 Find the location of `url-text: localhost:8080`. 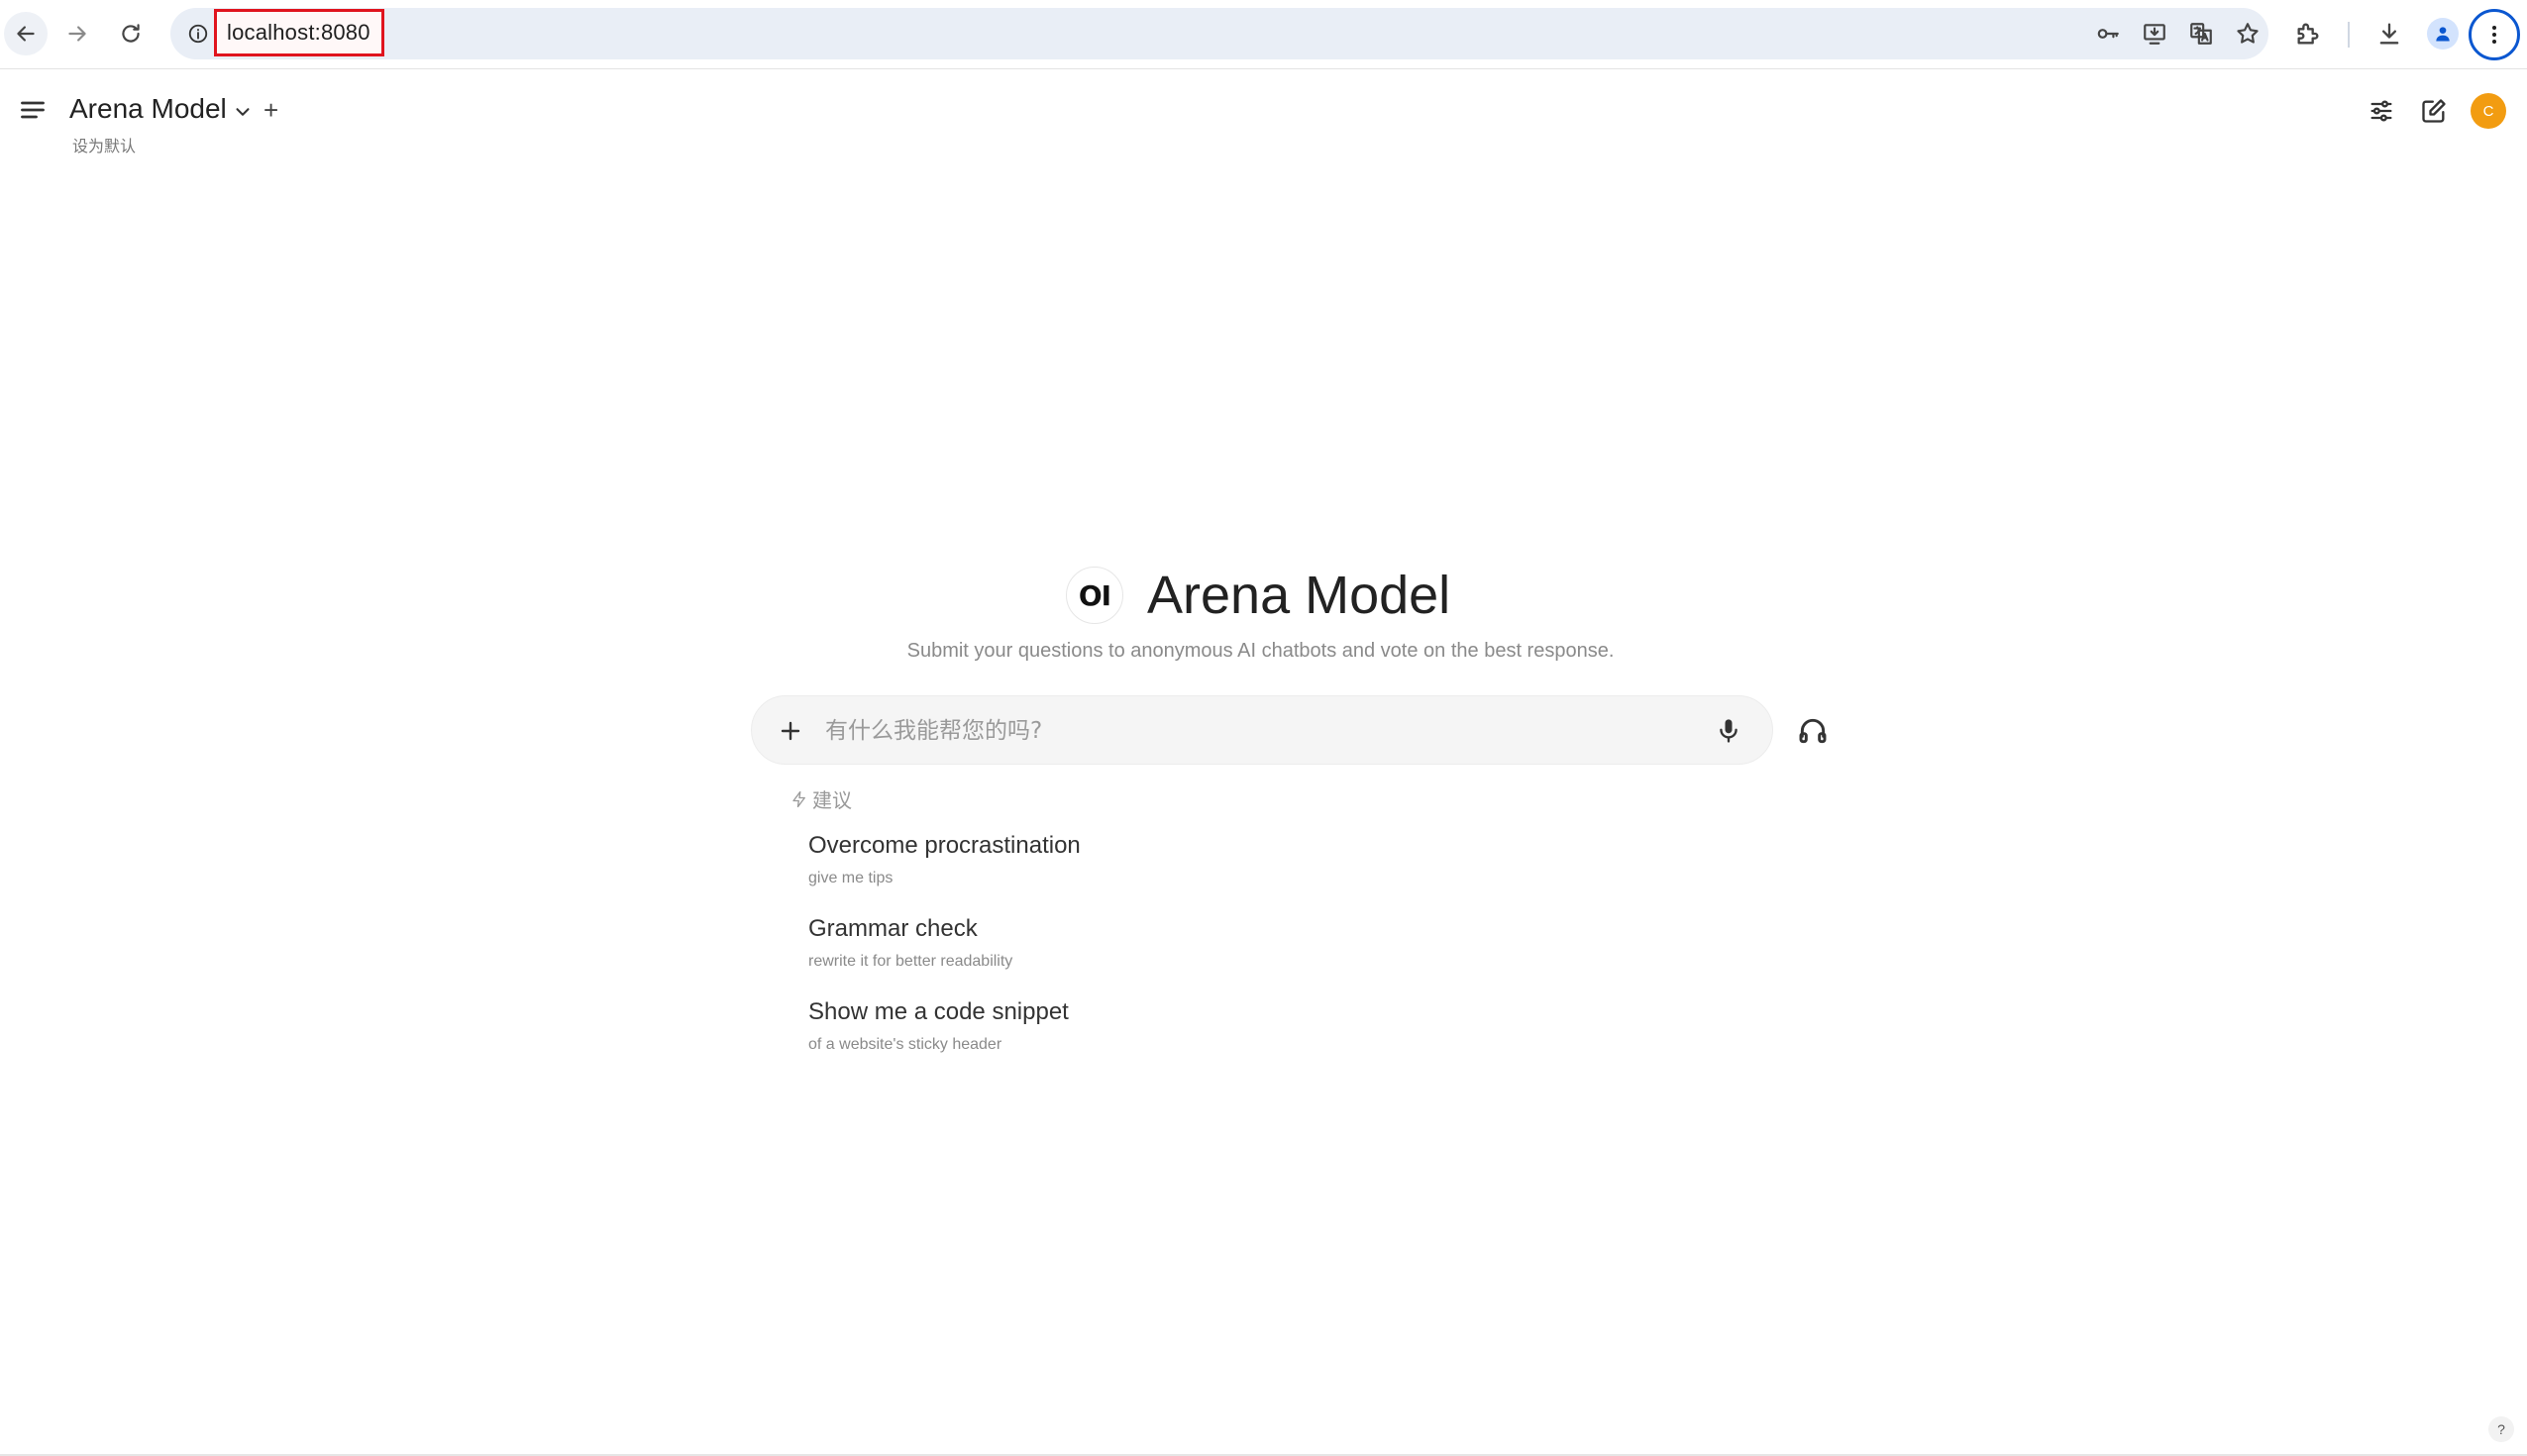

url-text: localhost:8080 is located at coordinates (298, 32).